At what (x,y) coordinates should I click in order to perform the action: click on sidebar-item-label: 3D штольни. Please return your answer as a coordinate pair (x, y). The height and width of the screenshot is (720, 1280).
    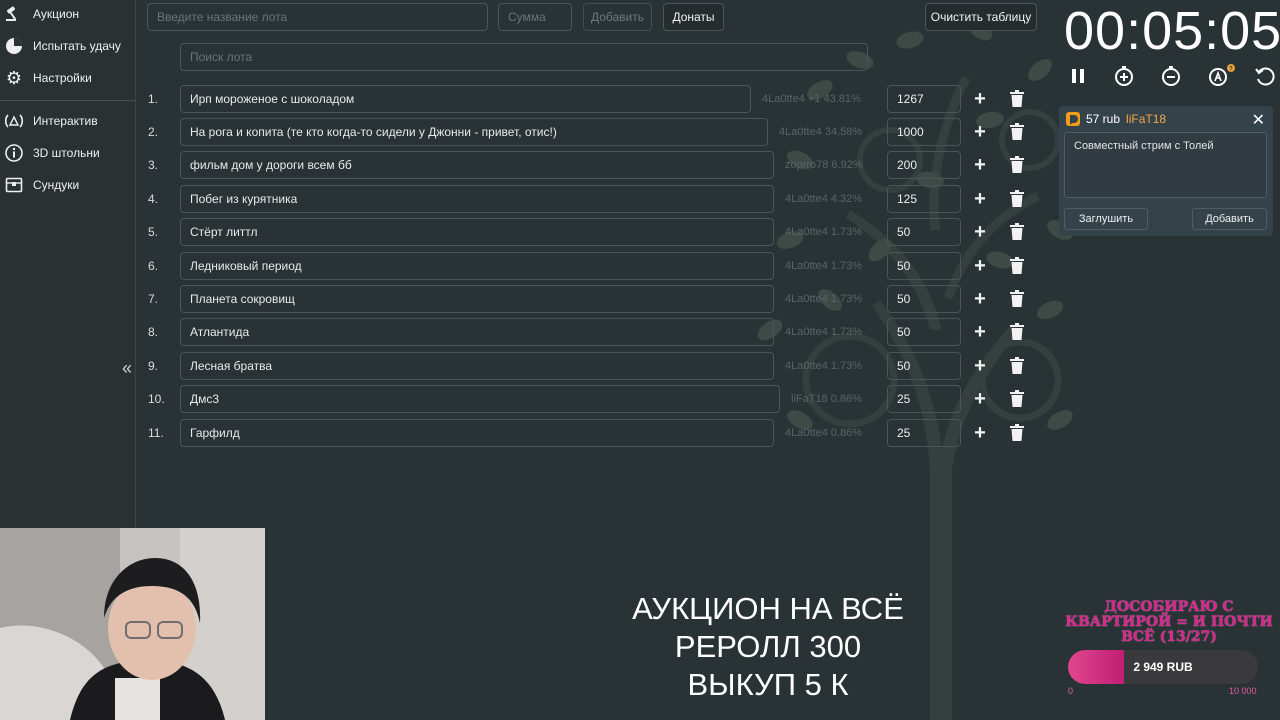
    Looking at the image, I should click on (66, 153).